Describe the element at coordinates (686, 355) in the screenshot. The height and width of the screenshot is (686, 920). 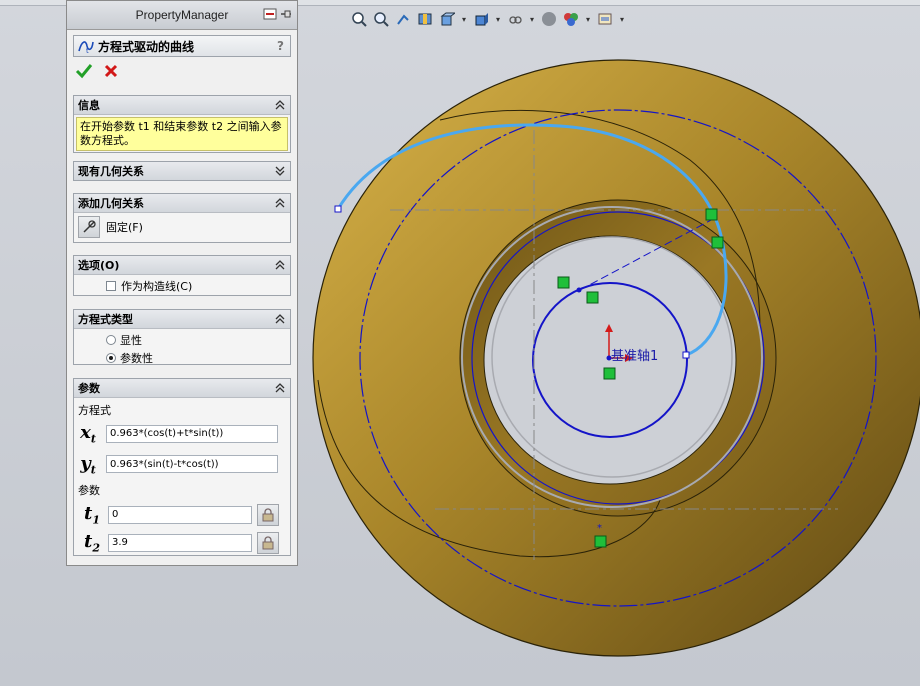
I see `curve-end-point` at that location.